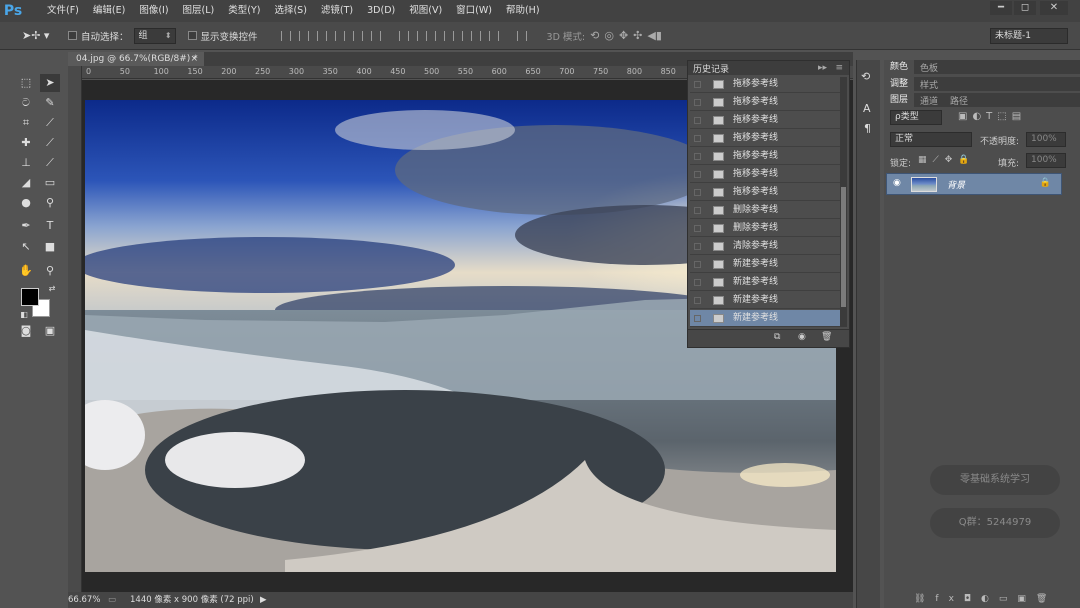  Describe the element at coordinates (75, 329) in the screenshot. I see `vertical-ruler` at that location.